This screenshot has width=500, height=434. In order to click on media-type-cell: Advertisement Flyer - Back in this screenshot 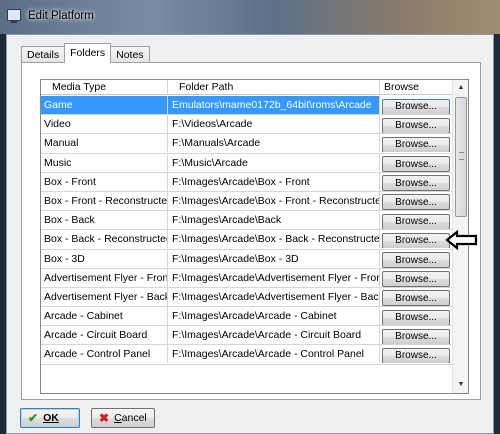, I will do `click(104, 296)`.